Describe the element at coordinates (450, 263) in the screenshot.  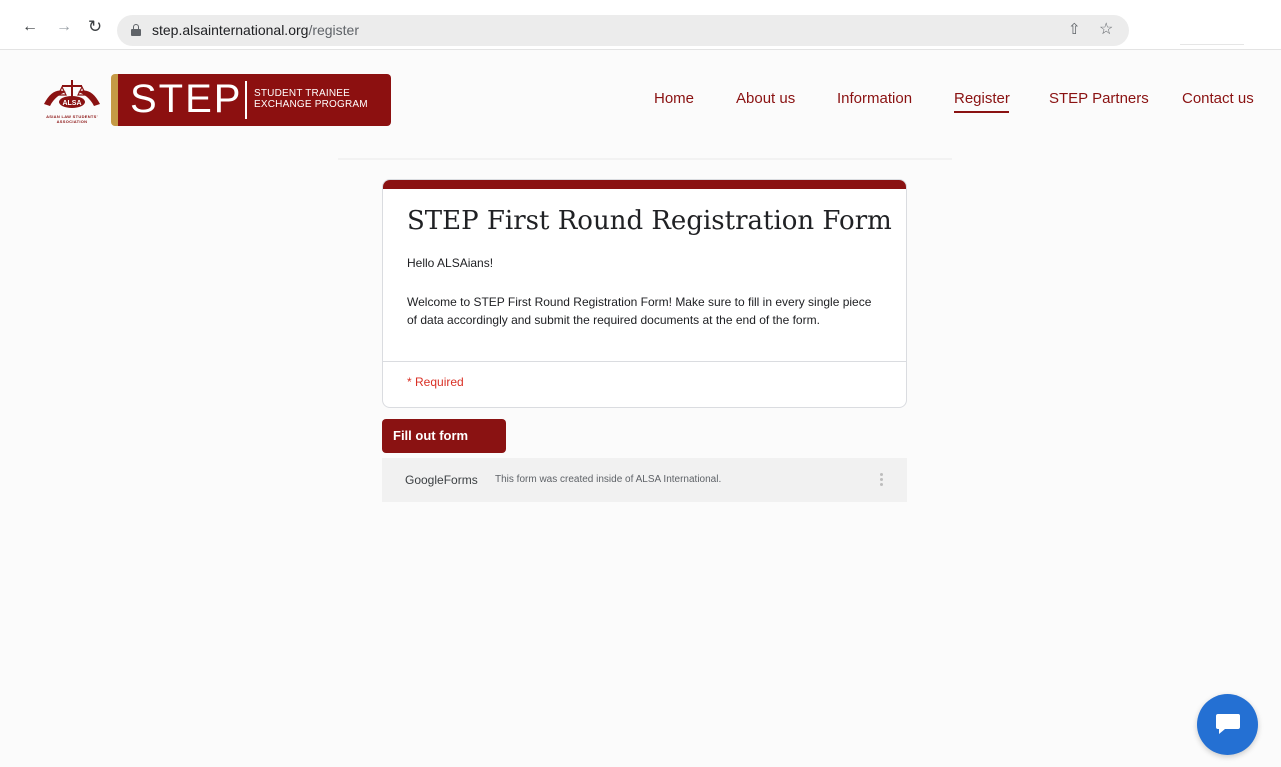
I see `form-greeting: Hello ALSAians!` at that location.